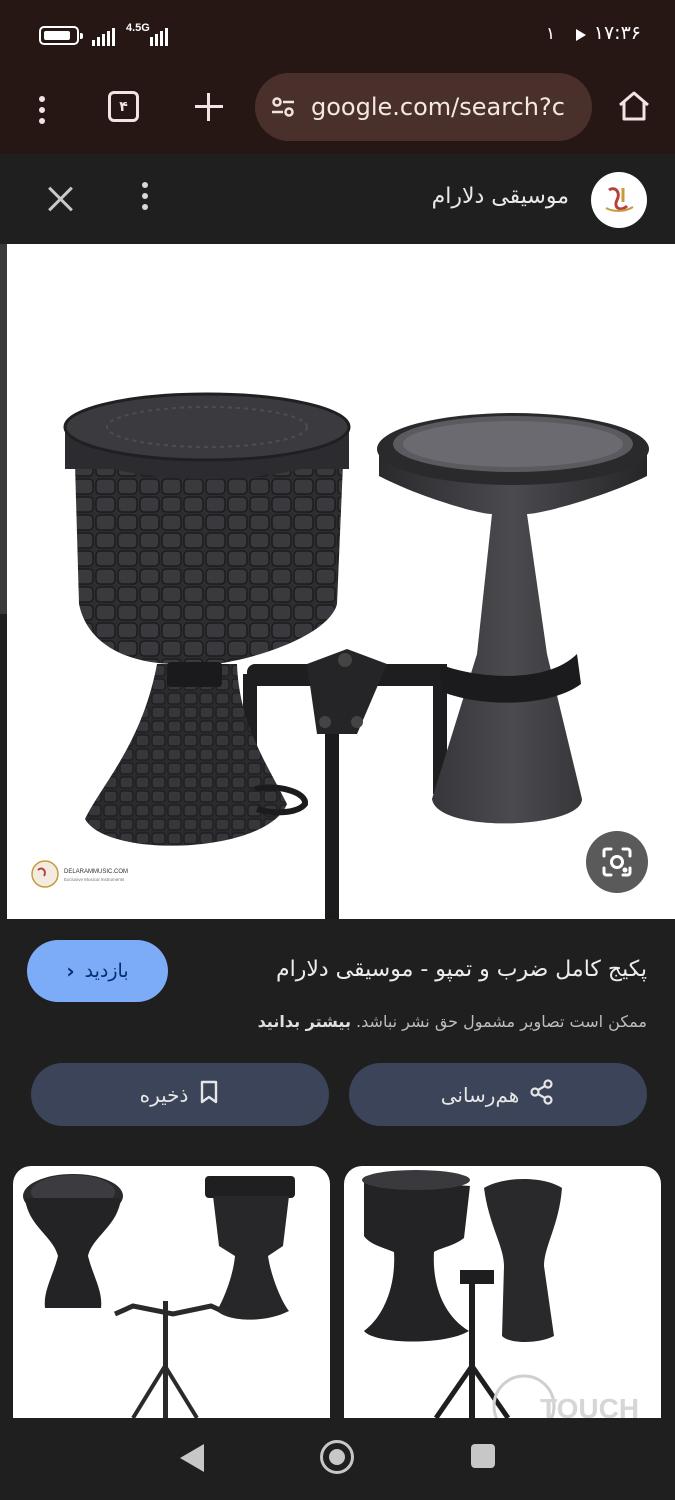 The image size is (675, 1500). Describe the element at coordinates (209, 107) in the screenshot. I see `new-tab-icon` at that location.